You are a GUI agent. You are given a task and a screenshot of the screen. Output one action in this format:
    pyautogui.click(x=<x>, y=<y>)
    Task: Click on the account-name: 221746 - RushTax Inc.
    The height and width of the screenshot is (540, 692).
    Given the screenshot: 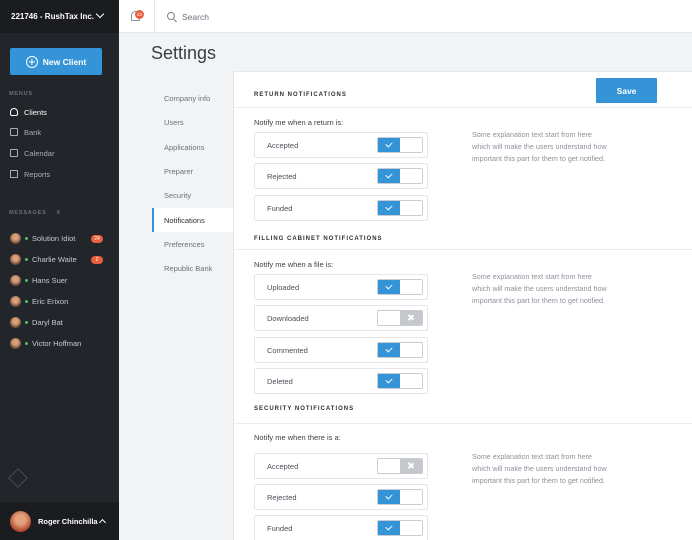 What is the action you would take?
    pyautogui.click(x=52, y=16)
    